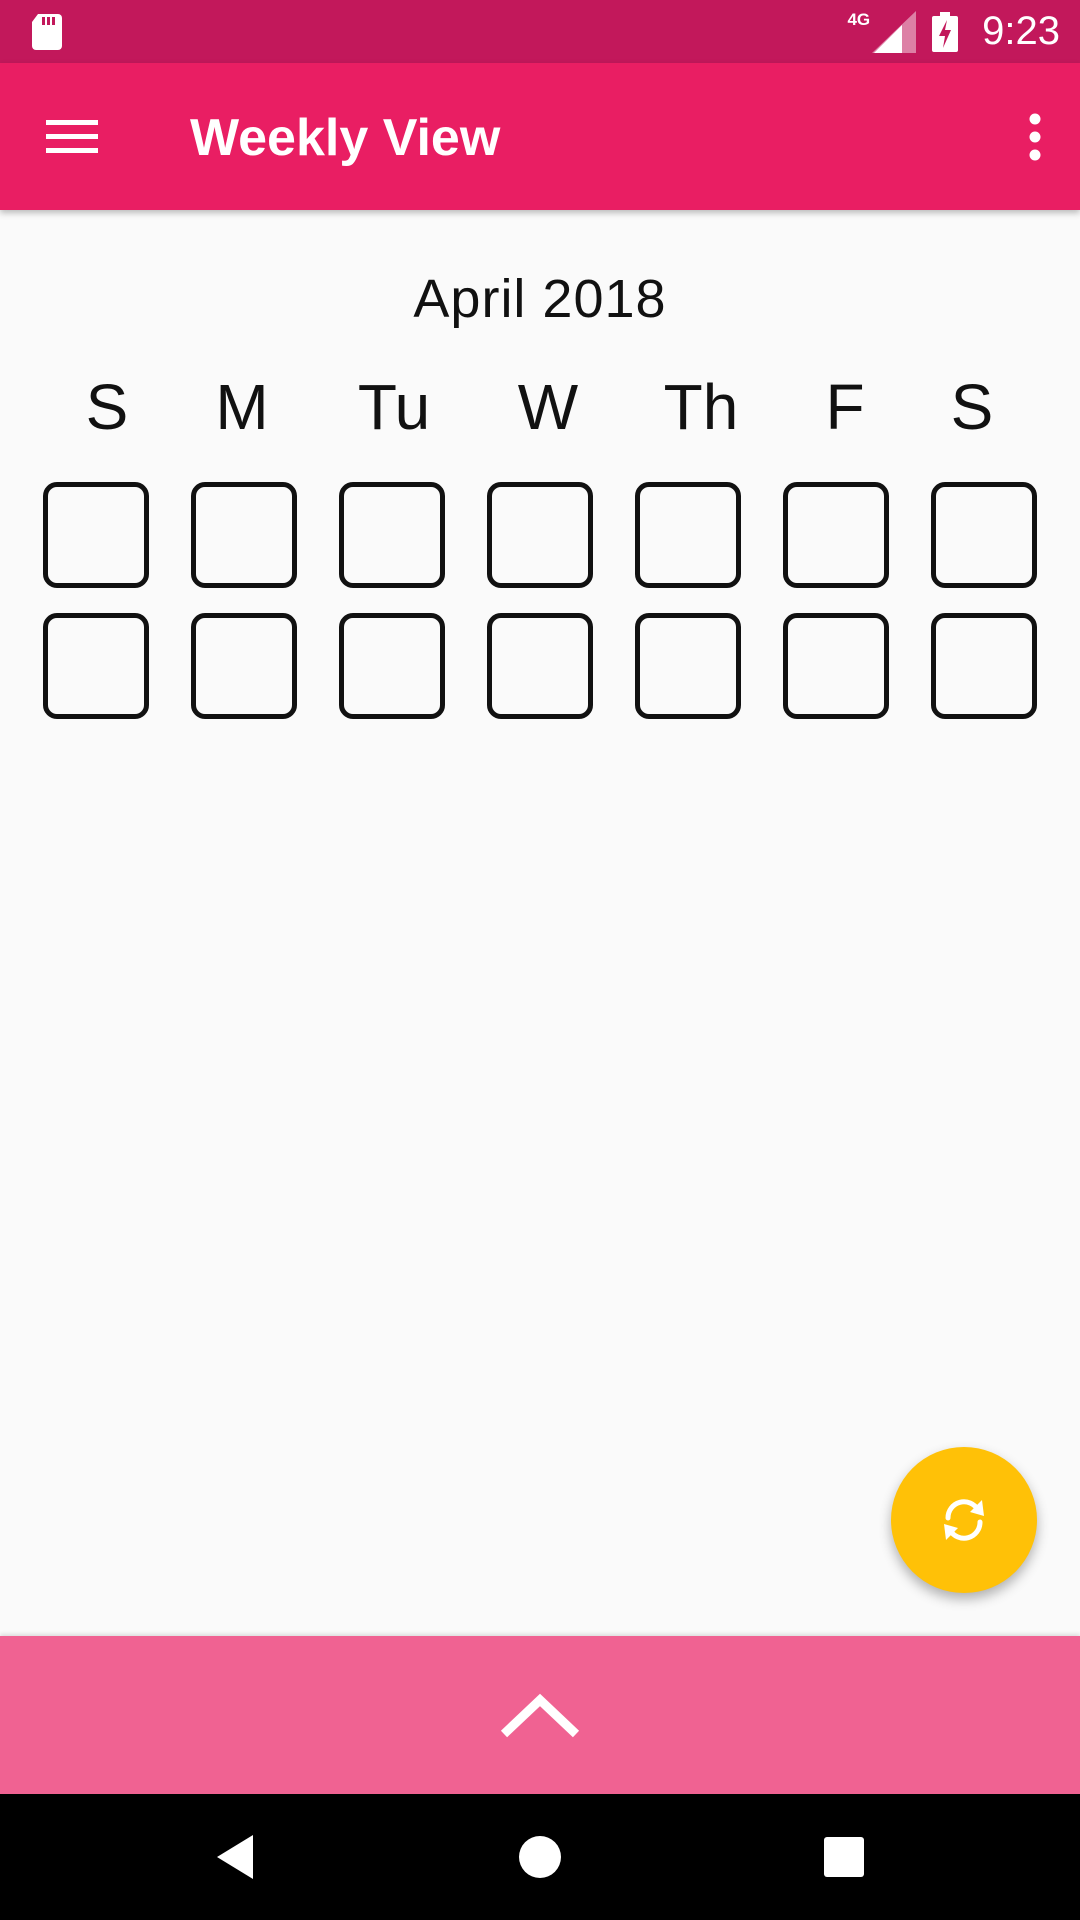  What do you see at coordinates (540, 31) in the screenshot?
I see `status-bar: 4G 9:23` at bounding box center [540, 31].